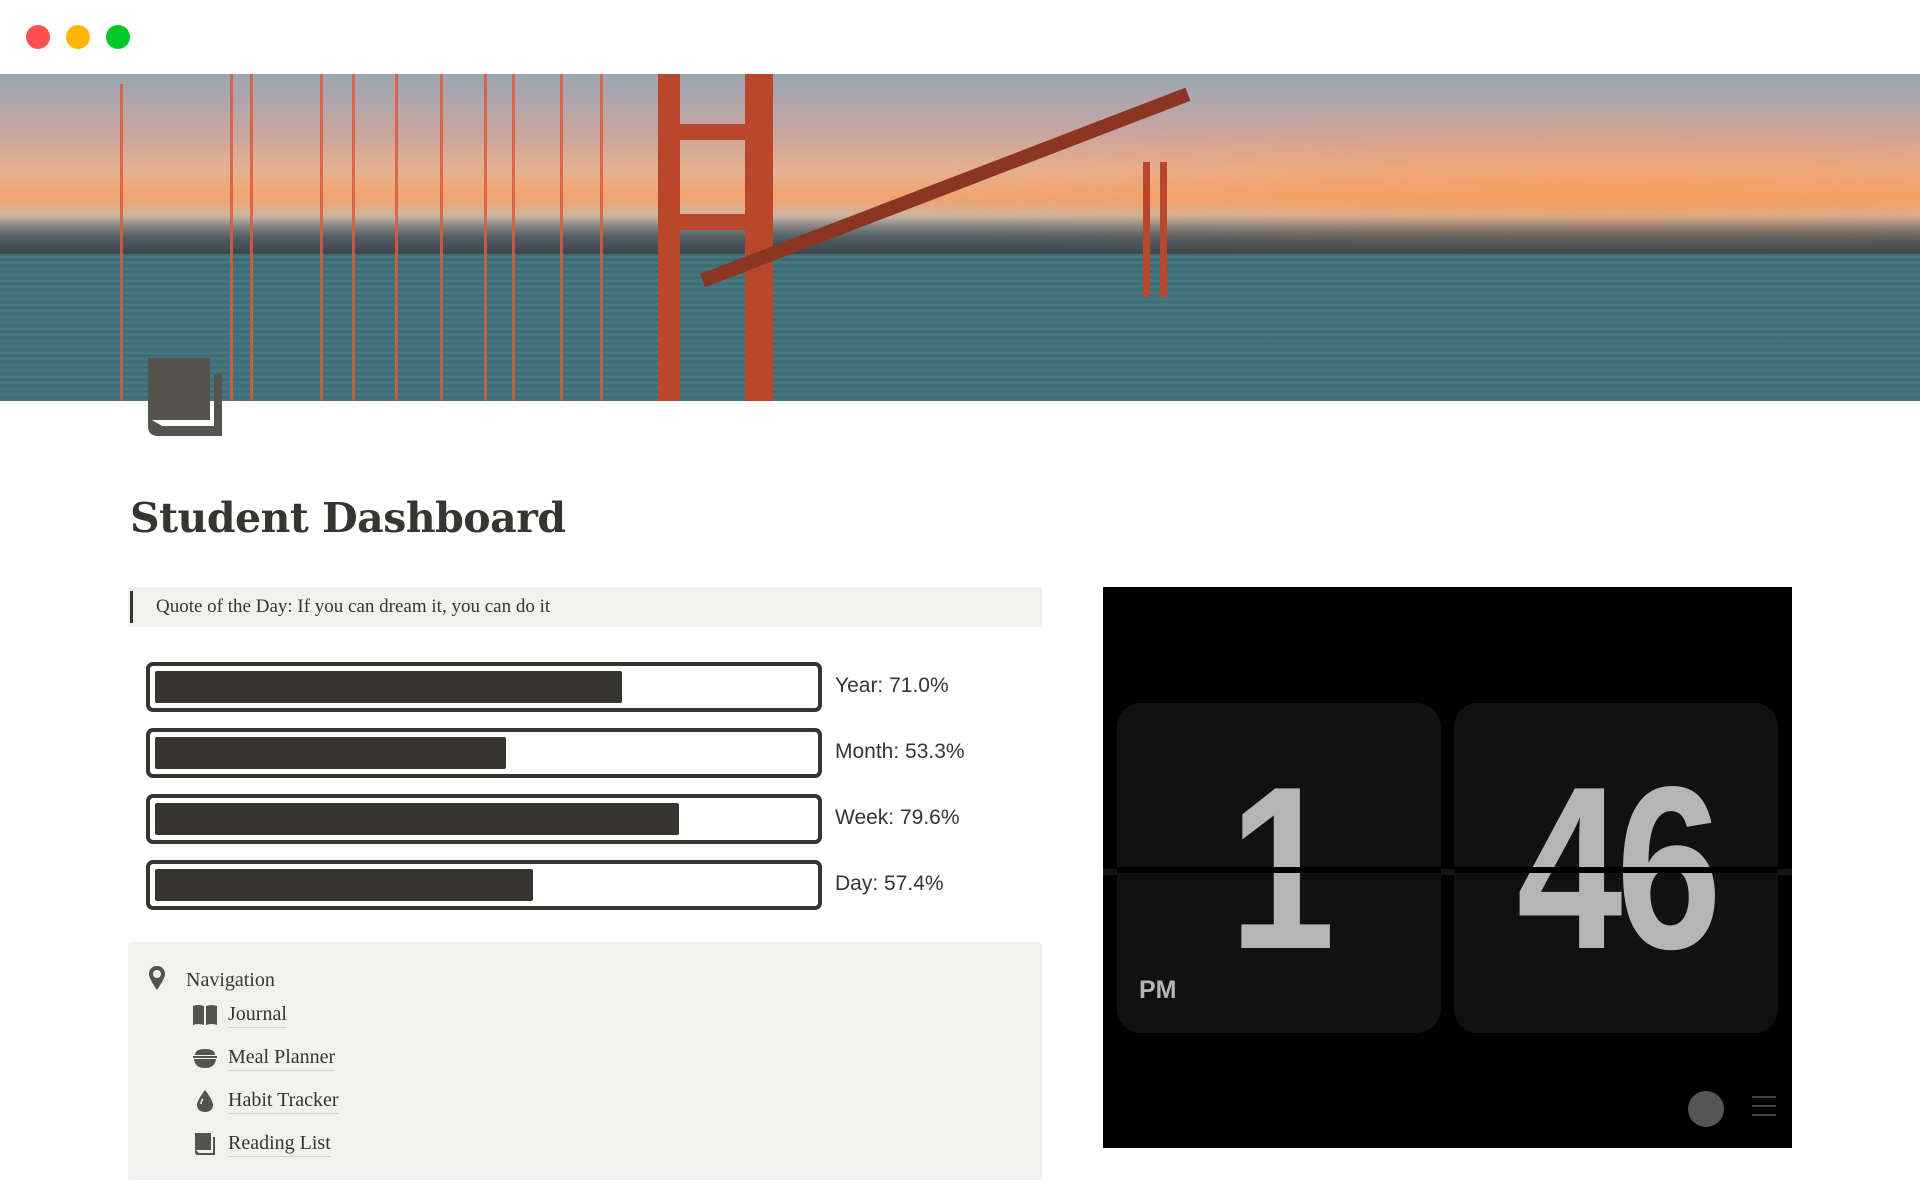  What do you see at coordinates (1764, 1107) in the screenshot?
I see `menu-icon` at bounding box center [1764, 1107].